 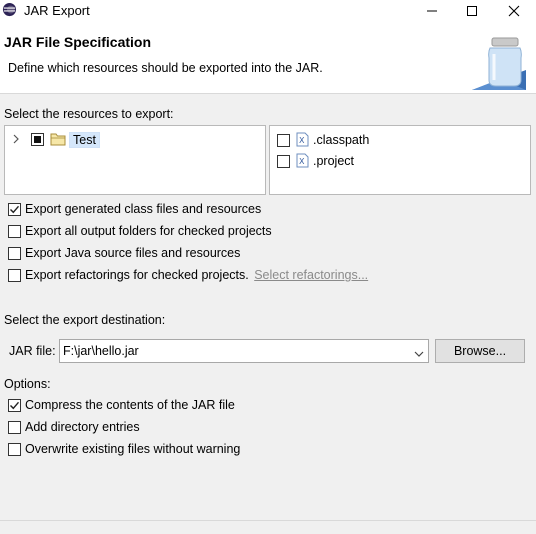 I want to click on title-bar: JAR Export, so click(x=268, y=11).